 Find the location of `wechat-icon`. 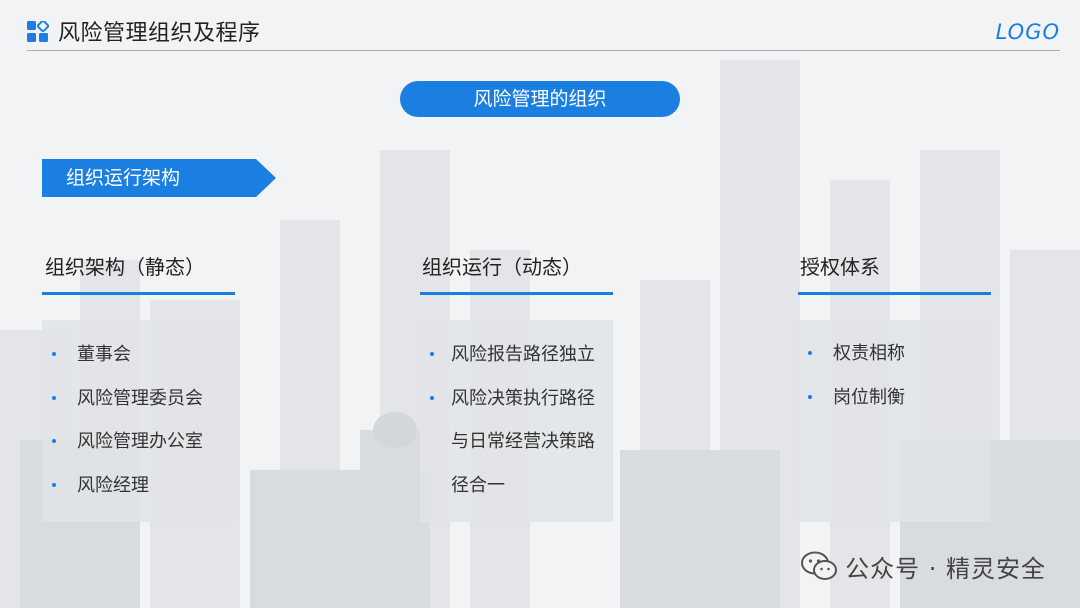

wechat-icon is located at coordinates (819, 565).